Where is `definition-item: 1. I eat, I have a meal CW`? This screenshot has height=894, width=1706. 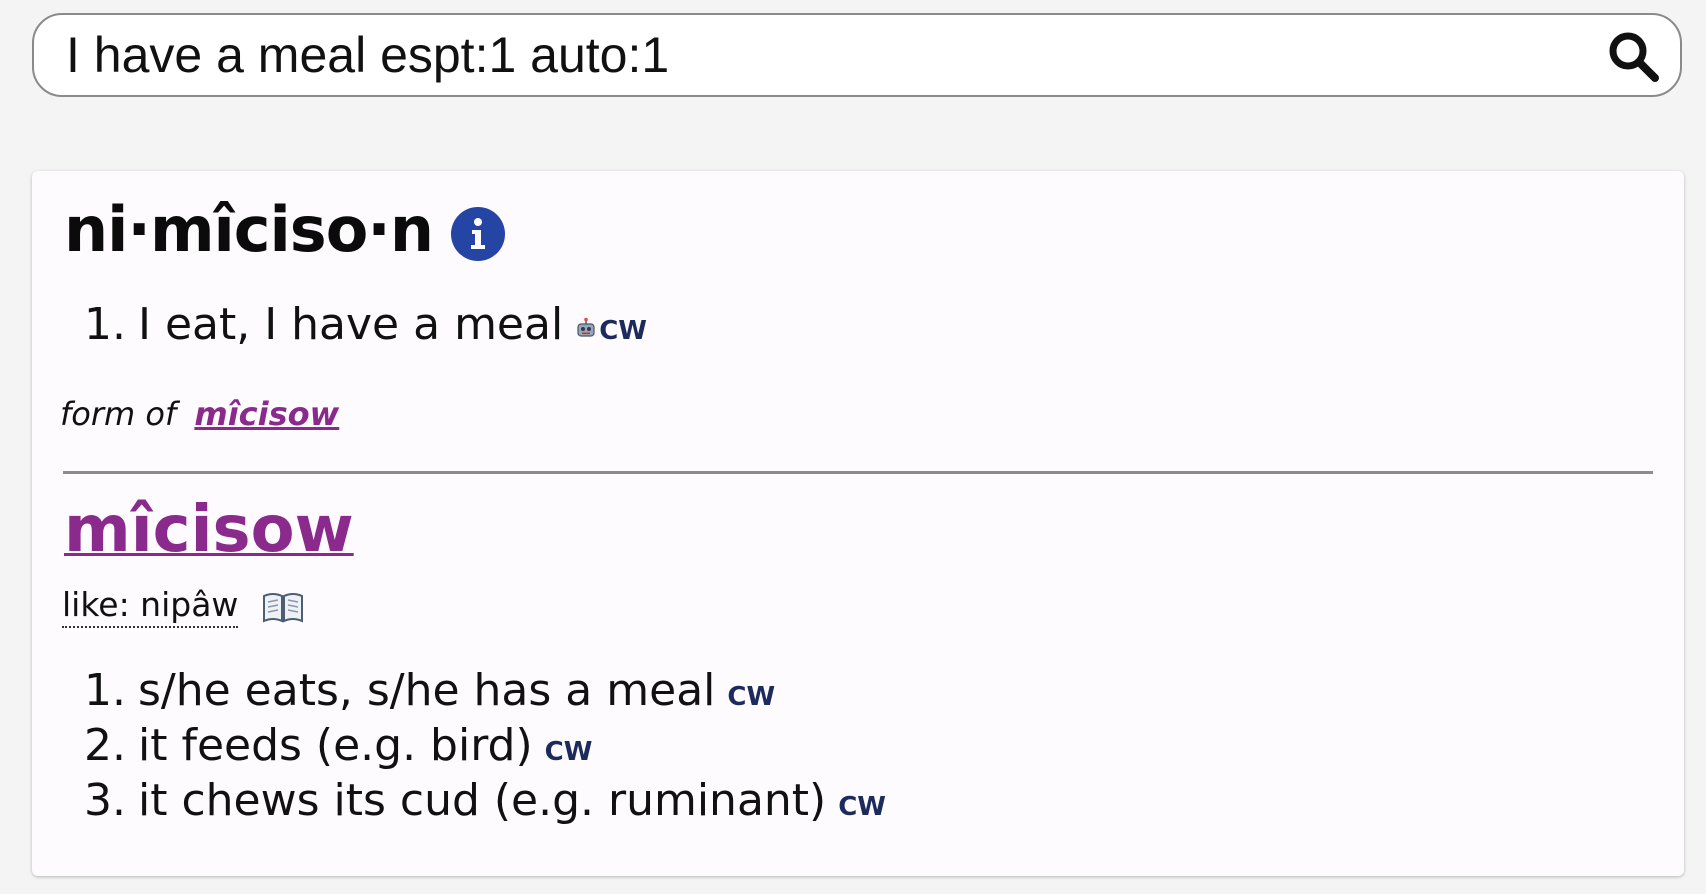
definition-item: 1. I eat, I have a meal CW is located at coordinates (365, 324).